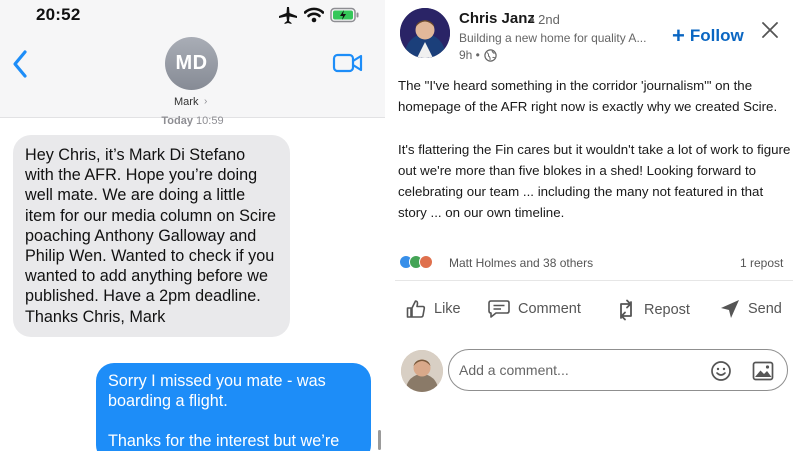 The width and height of the screenshot is (800, 451). Describe the element at coordinates (678, 35) in the screenshot. I see `plus-icon: +` at that location.